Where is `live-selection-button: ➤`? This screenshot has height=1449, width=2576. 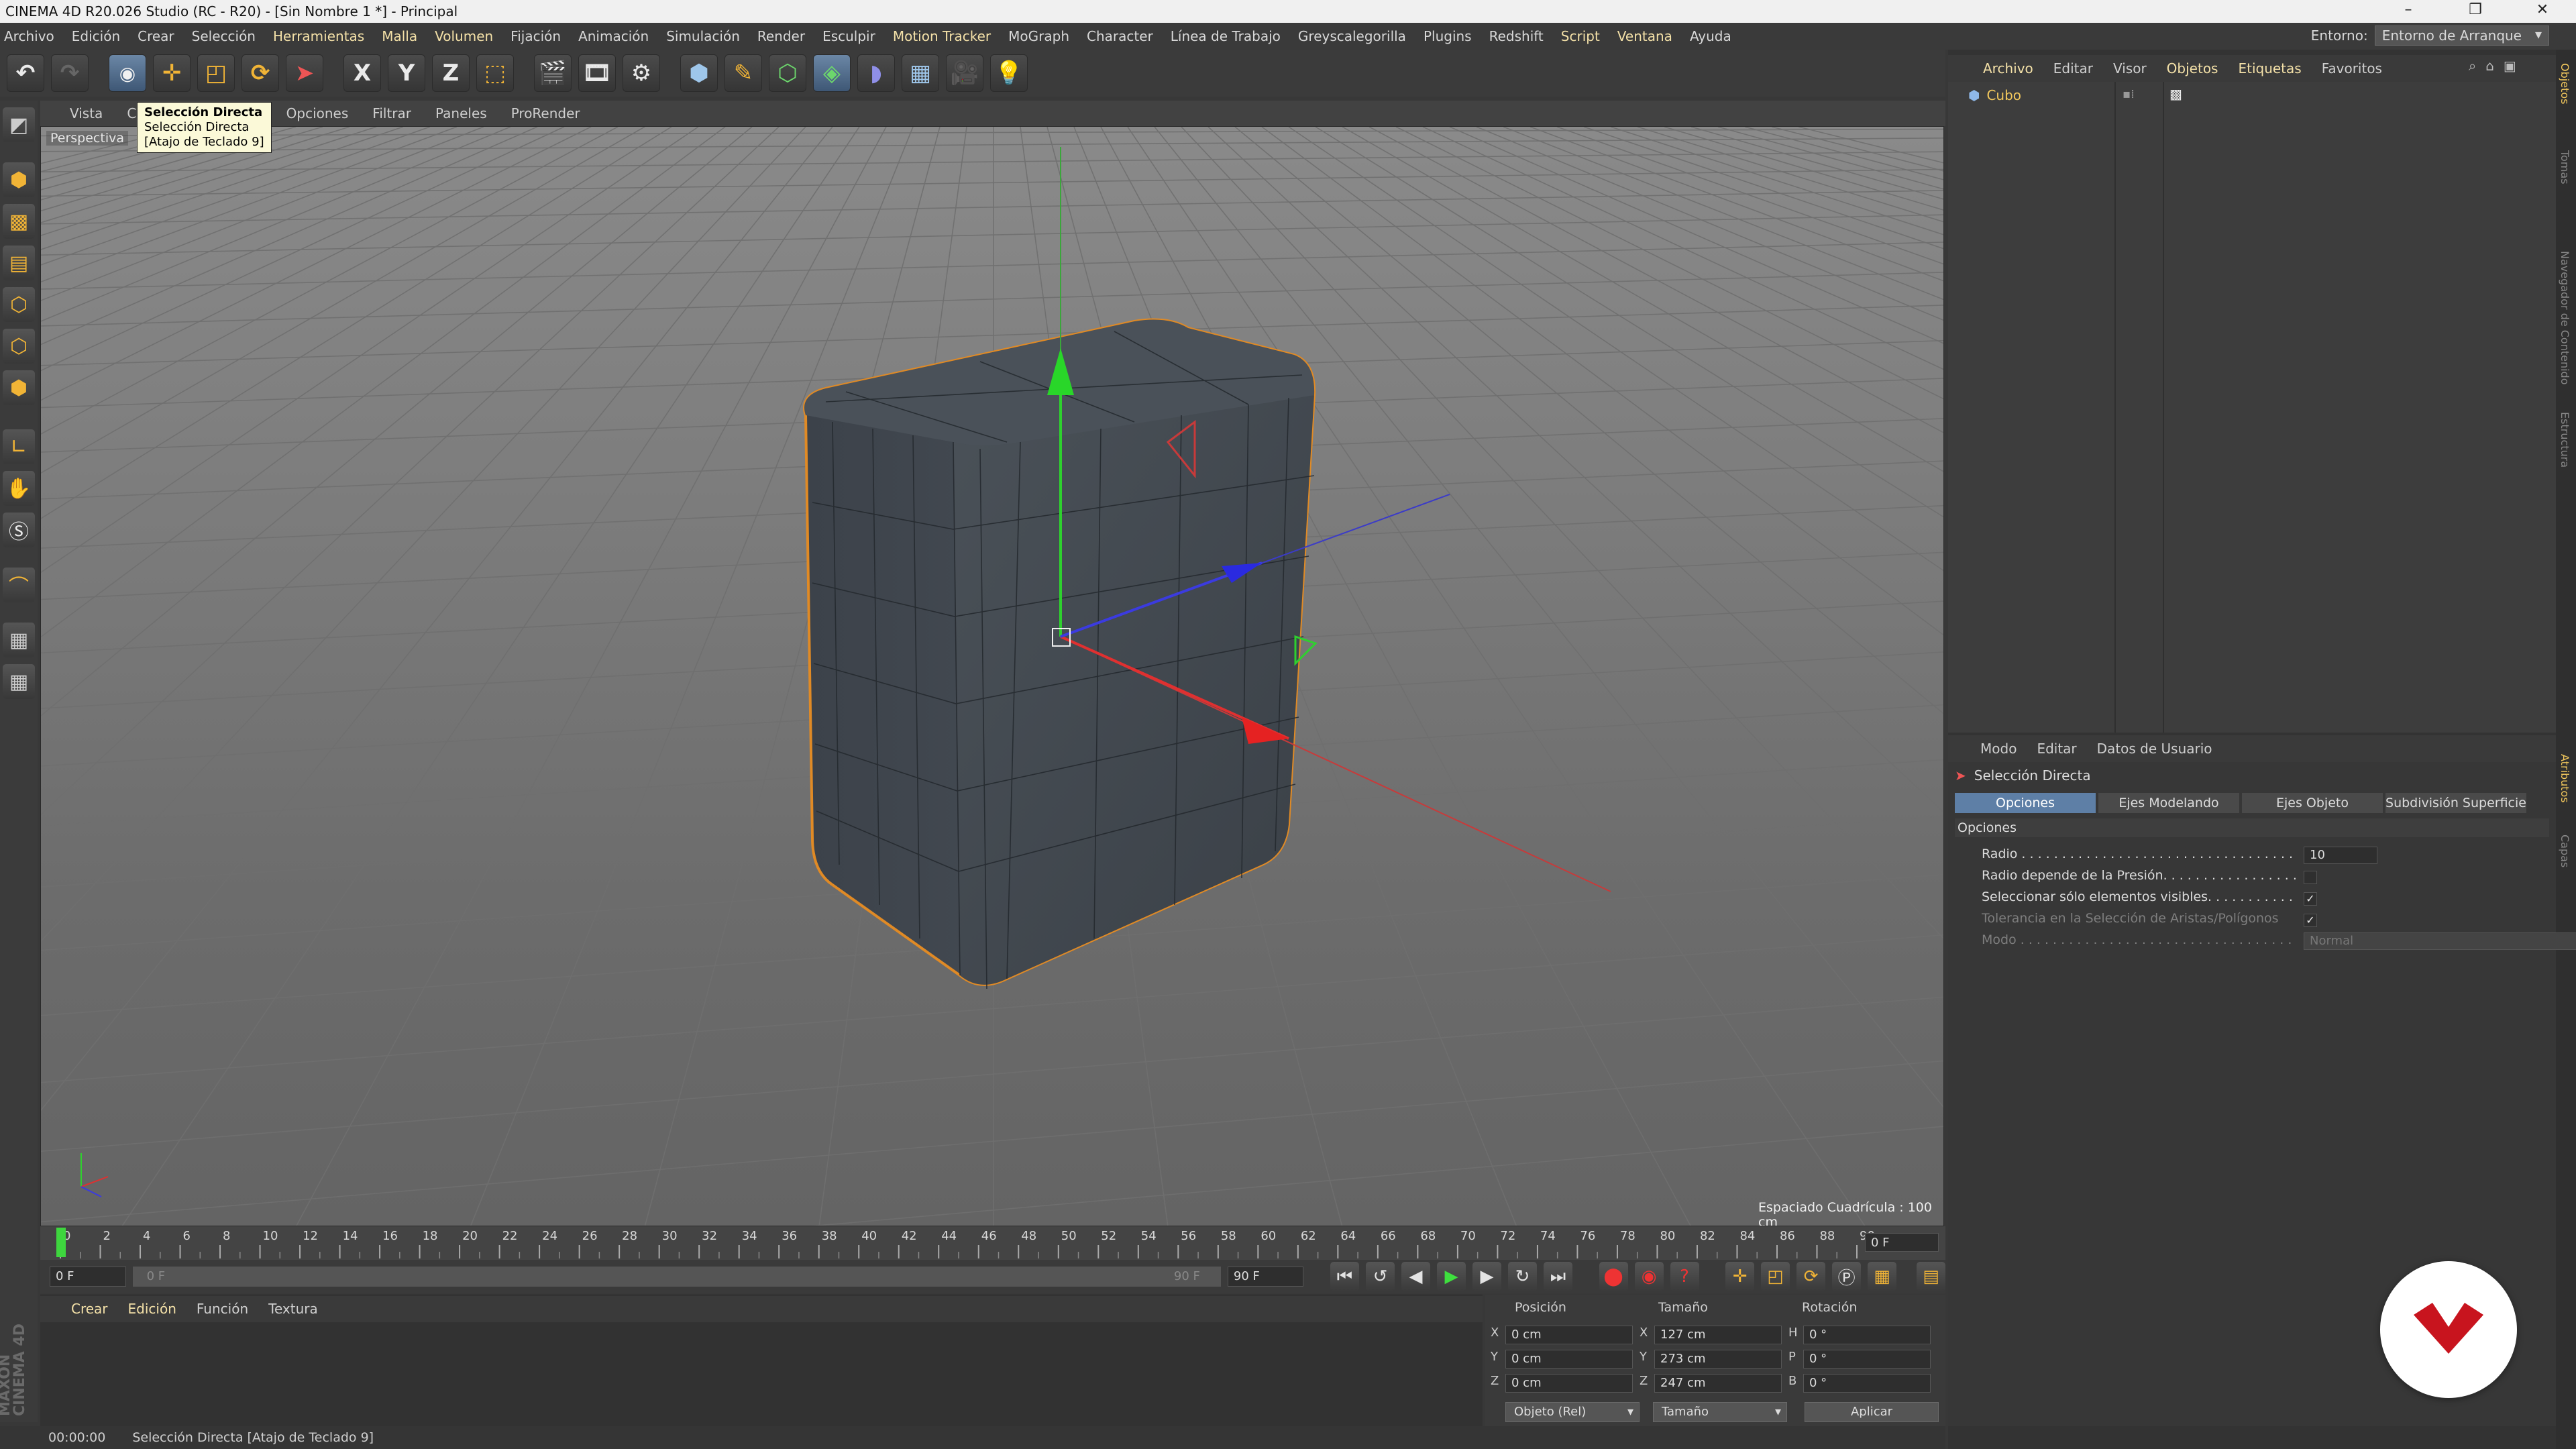
live-selection-button: ➤ is located at coordinates (304, 73).